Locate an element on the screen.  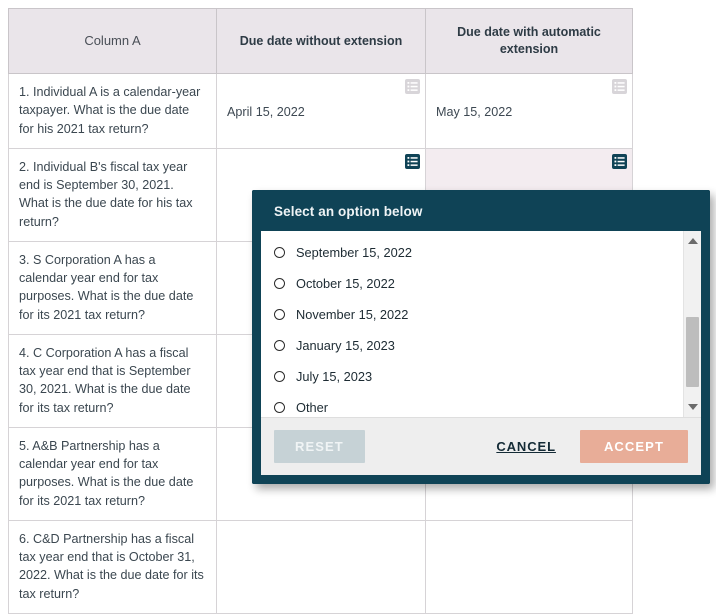
option-list-scrollbar is located at coordinates (692, 324).